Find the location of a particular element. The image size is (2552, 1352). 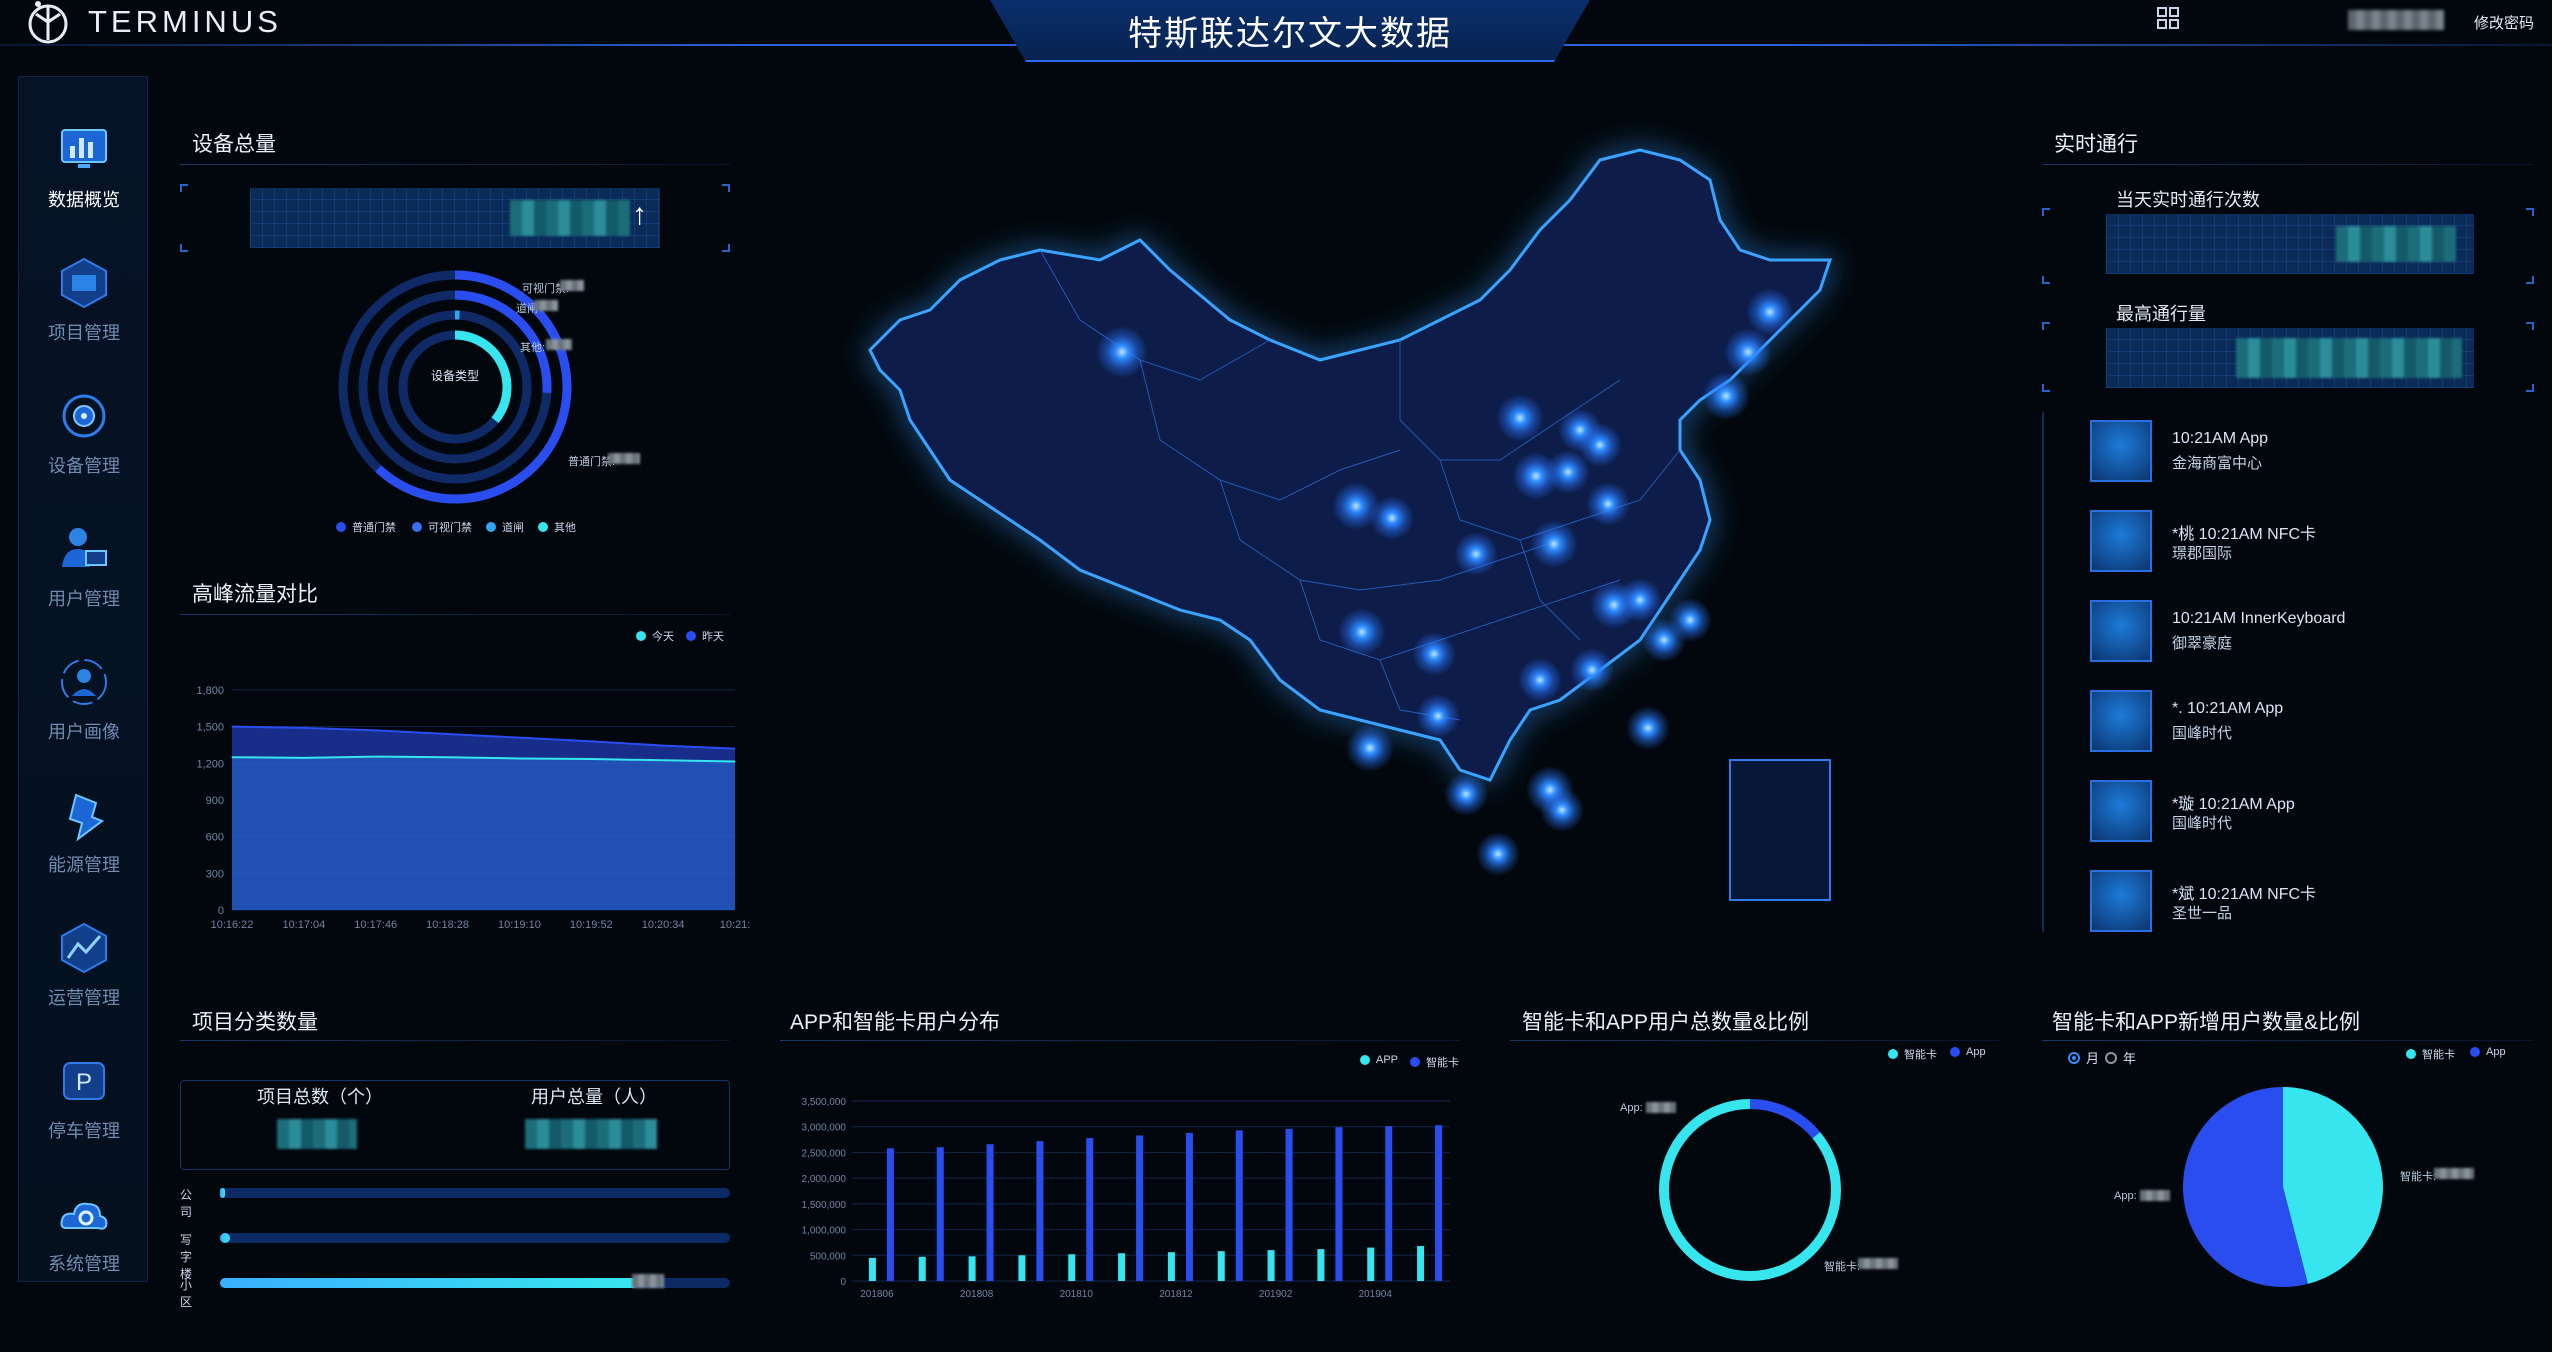

username-redacted is located at coordinates (2396, 20).